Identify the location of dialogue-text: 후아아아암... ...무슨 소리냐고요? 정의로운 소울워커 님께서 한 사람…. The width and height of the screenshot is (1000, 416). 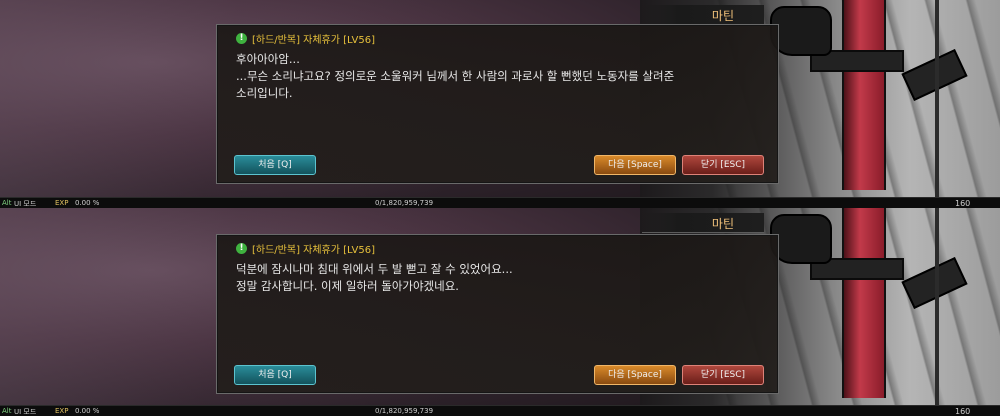
(496, 76).